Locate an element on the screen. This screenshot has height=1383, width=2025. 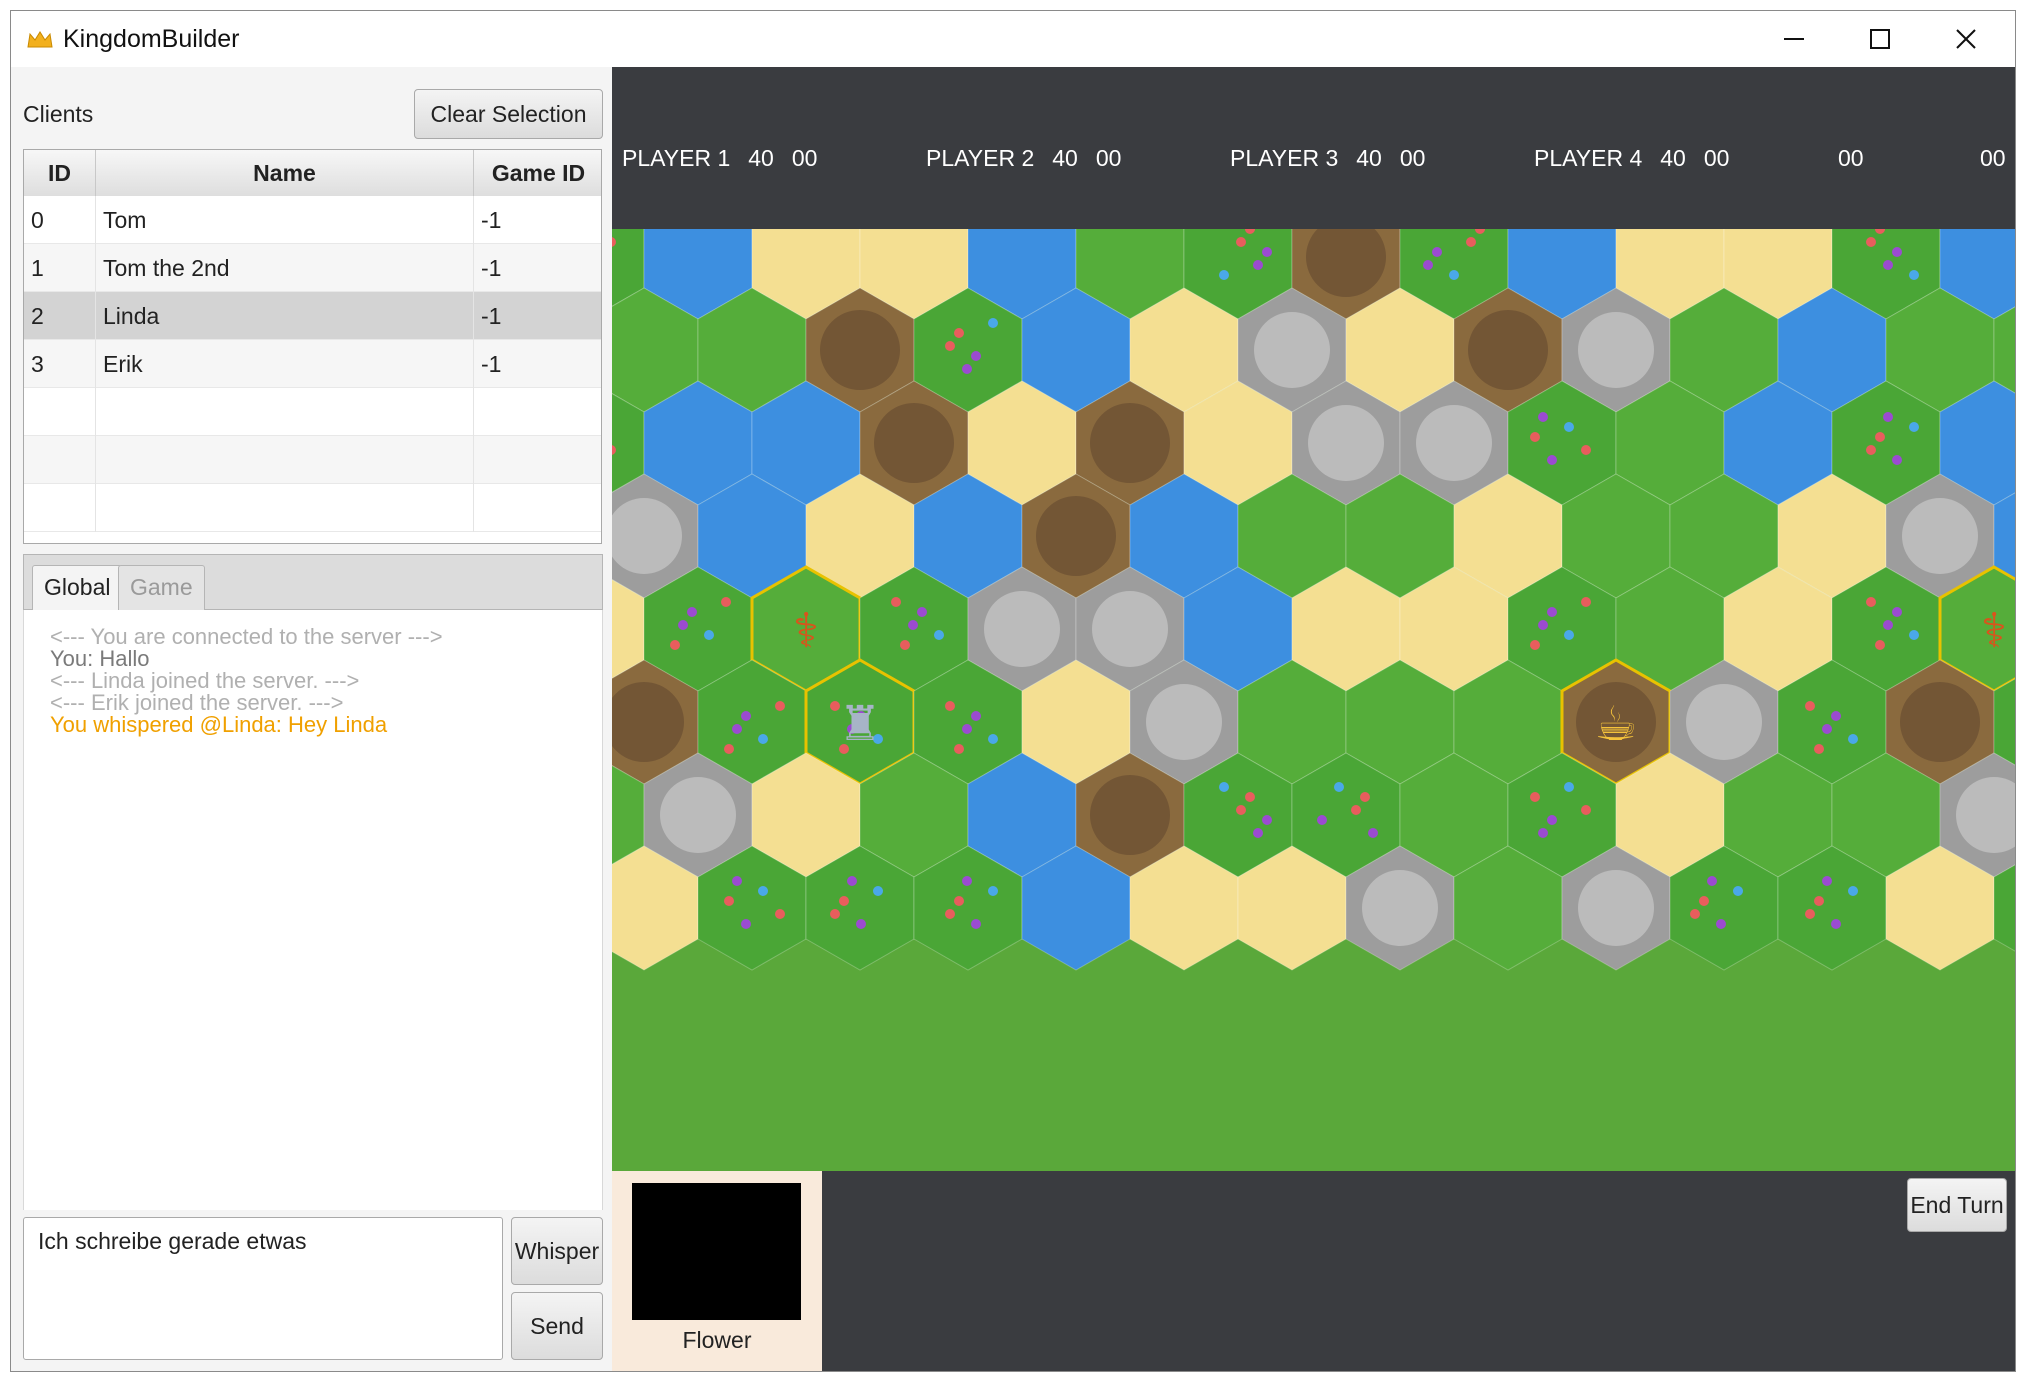
maximize-button is located at coordinates (1880, 39).